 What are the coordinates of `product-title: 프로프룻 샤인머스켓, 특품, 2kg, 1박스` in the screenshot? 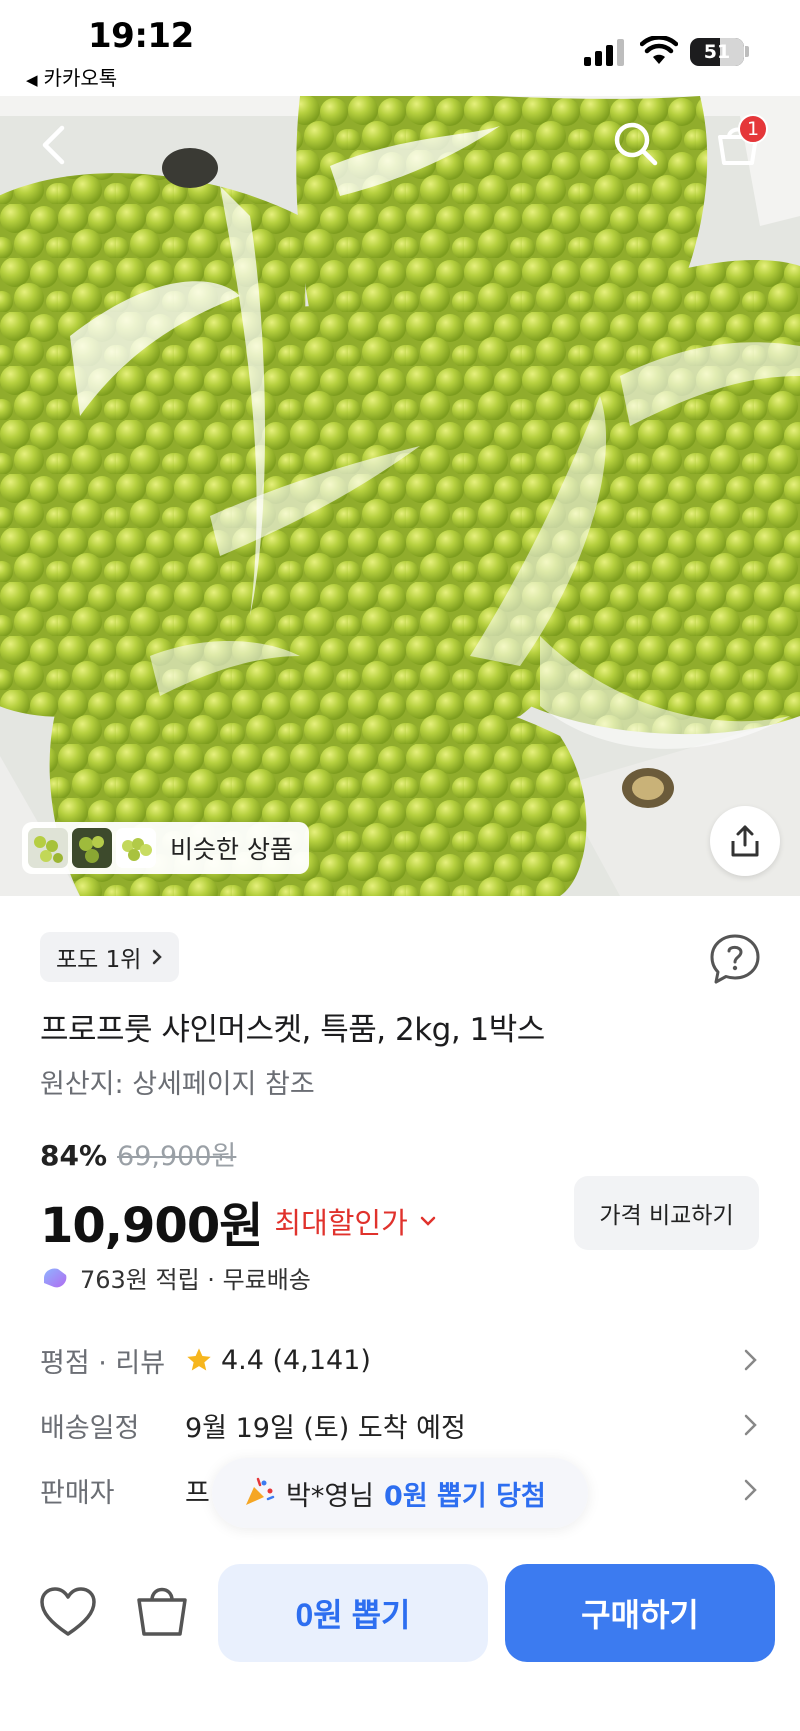 It's located at (292, 1030).